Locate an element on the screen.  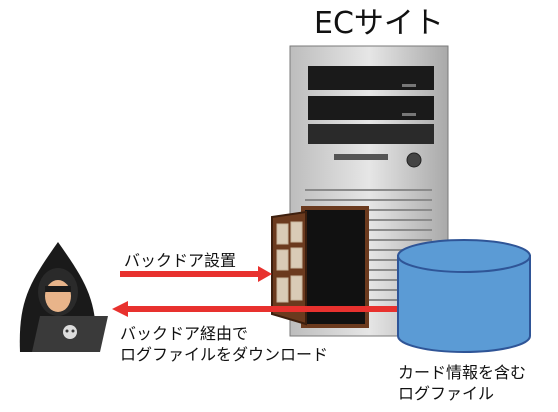
install-label: バックドア設置 is located at coordinates (180, 260).